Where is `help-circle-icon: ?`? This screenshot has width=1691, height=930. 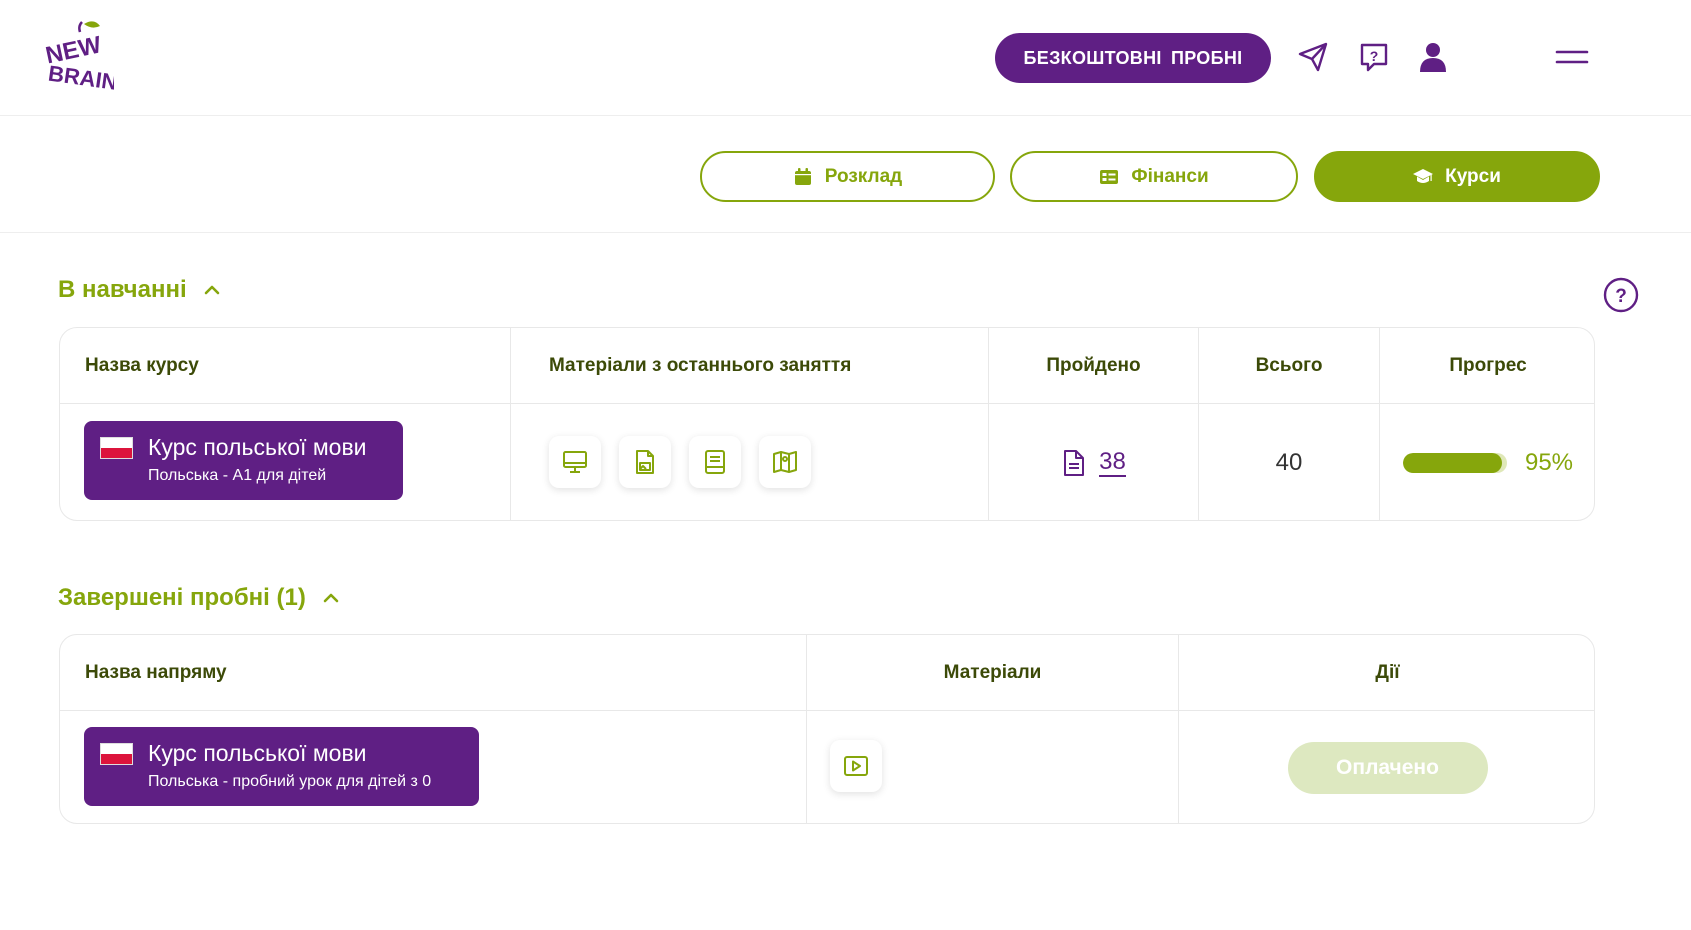
help-circle-icon: ? is located at coordinates (1621, 295).